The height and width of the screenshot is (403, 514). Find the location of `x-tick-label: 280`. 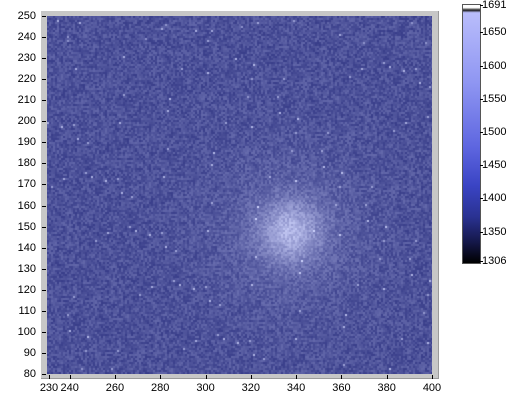

x-tick-label: 280 is located at coordinates (160, 388).